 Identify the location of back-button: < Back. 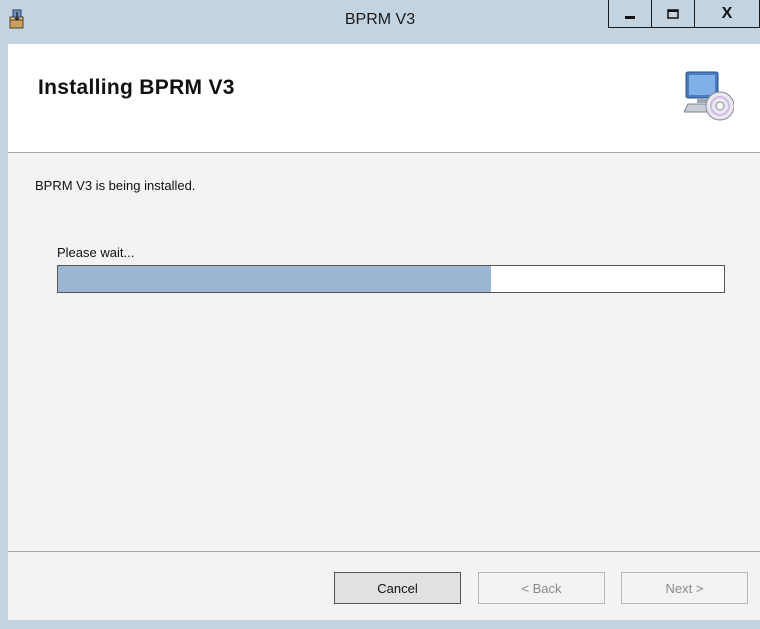
(541, 588).